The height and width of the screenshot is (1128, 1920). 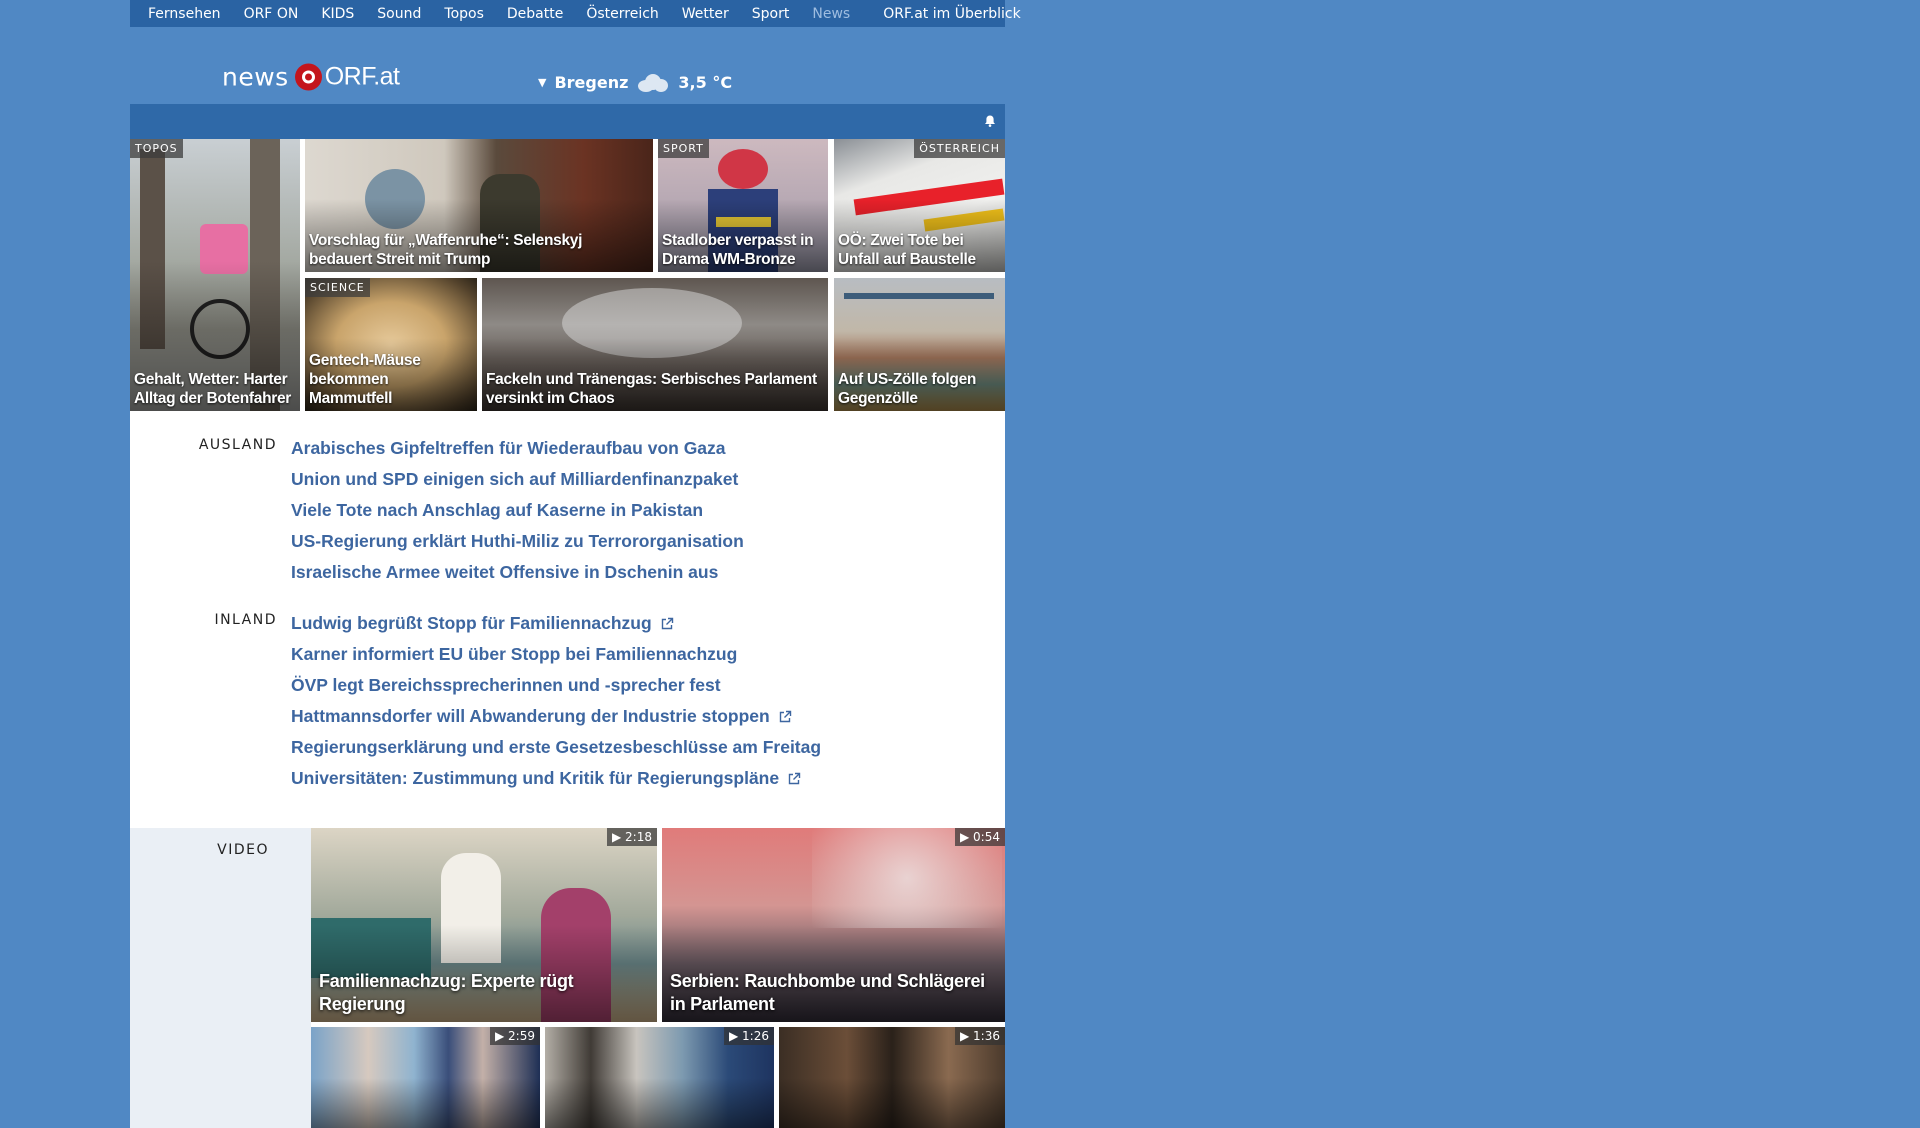 I want to click on nav-debatte: Debatte, so click(x=535, y=14).